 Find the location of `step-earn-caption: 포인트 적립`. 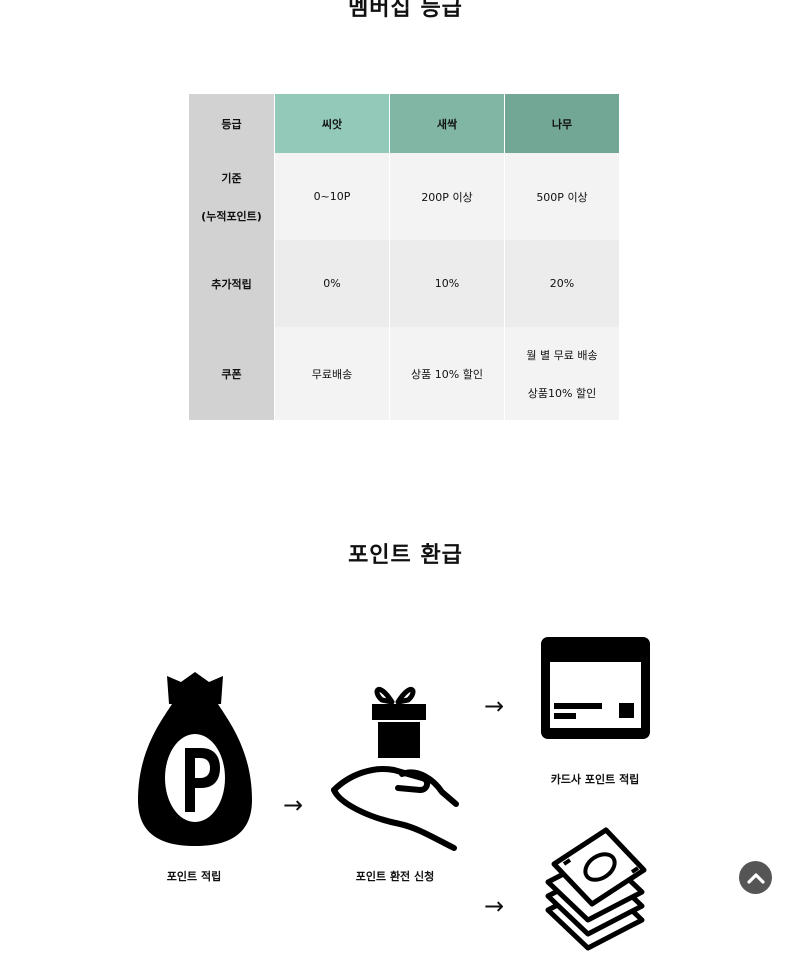

step-earn-caption: 포인트 적립 is located at coordinates (194, 876).